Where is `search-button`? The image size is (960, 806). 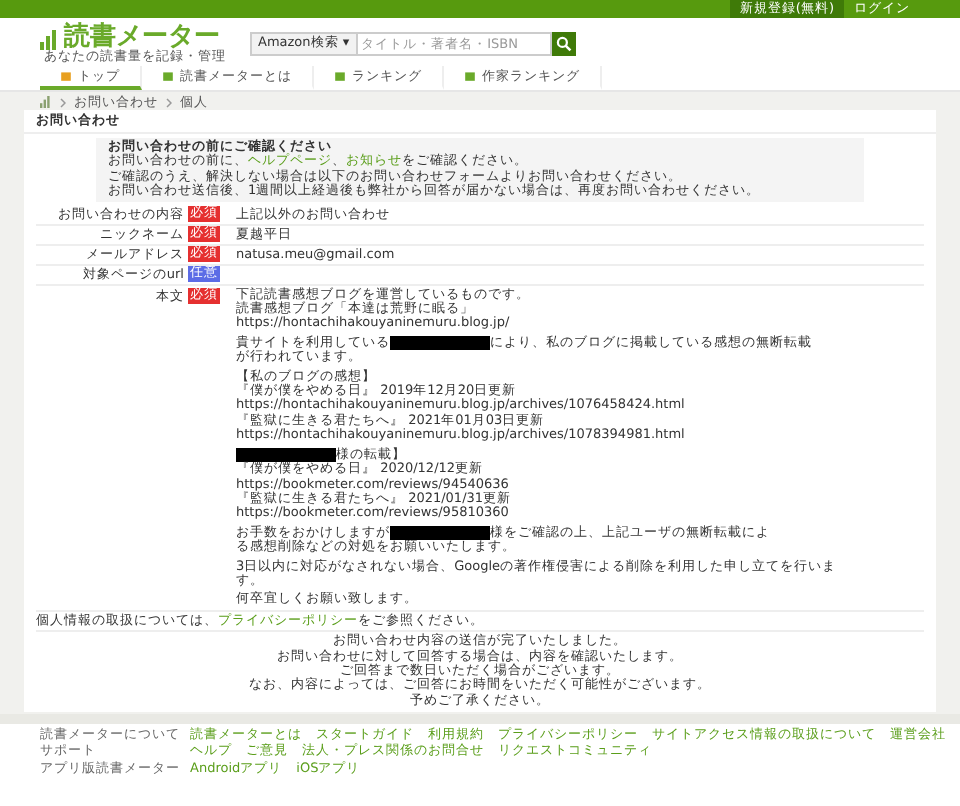
search-button is located at coordinates (563, 43).